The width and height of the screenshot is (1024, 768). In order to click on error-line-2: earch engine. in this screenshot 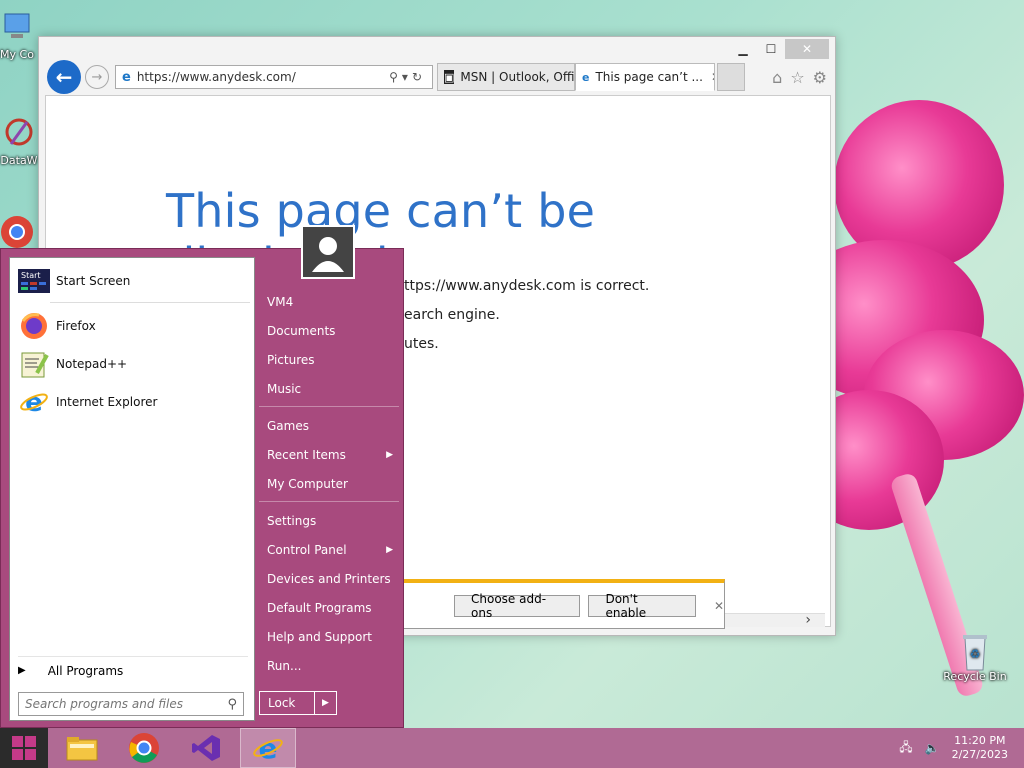, I will do `click(452, 315)`.